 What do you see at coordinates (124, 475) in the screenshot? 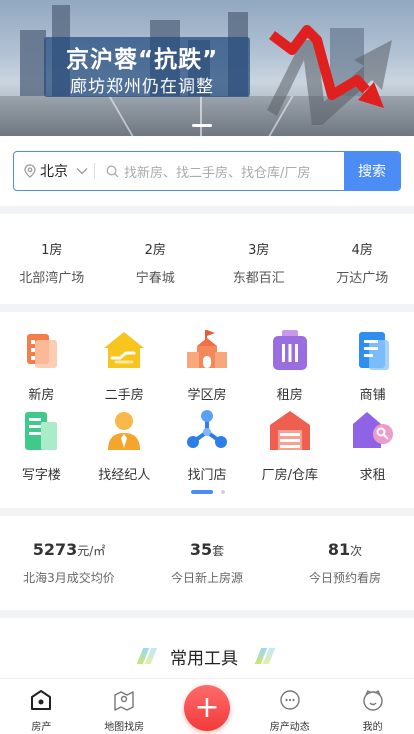
I see `category-label: 找经纪人` at bounding box center [124, 475].